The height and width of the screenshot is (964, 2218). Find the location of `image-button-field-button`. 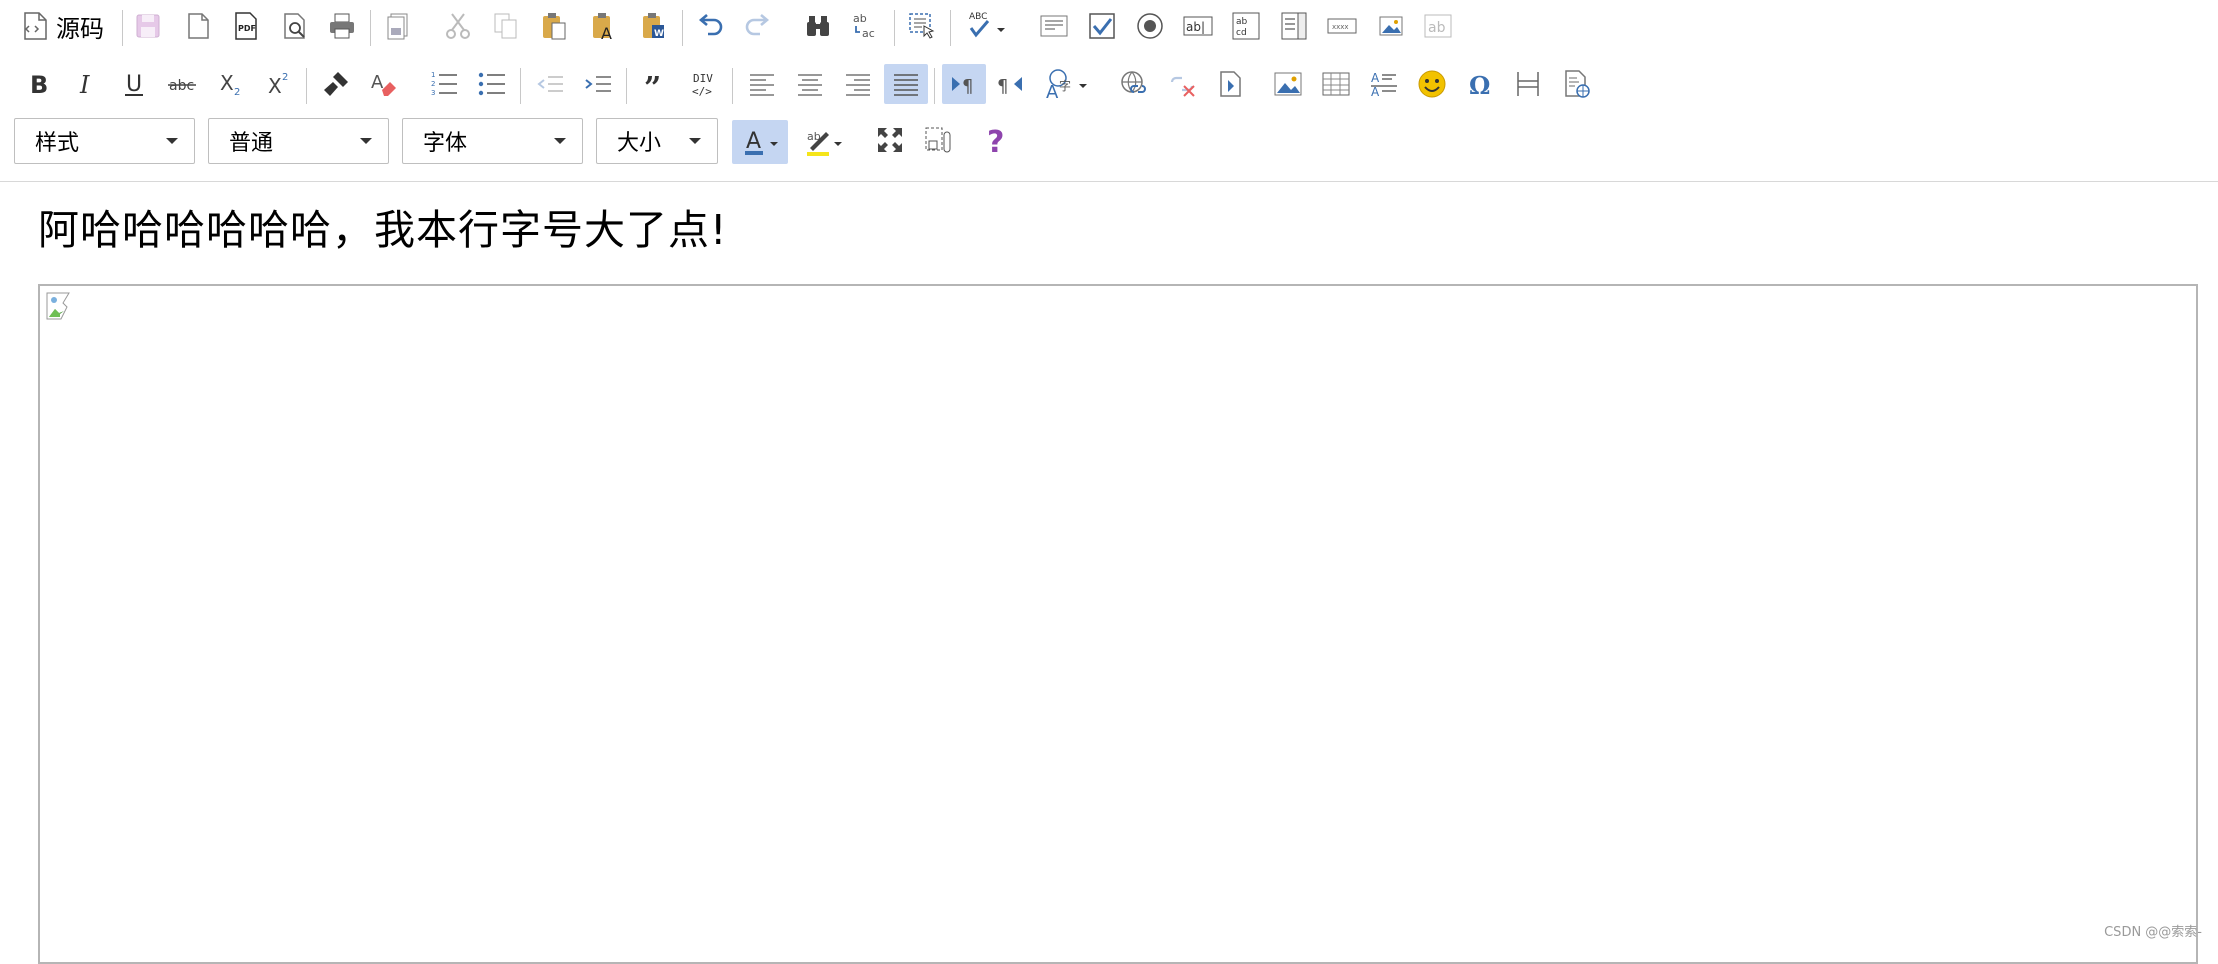

image-button-field-button is located at coordinates (1390, 26).